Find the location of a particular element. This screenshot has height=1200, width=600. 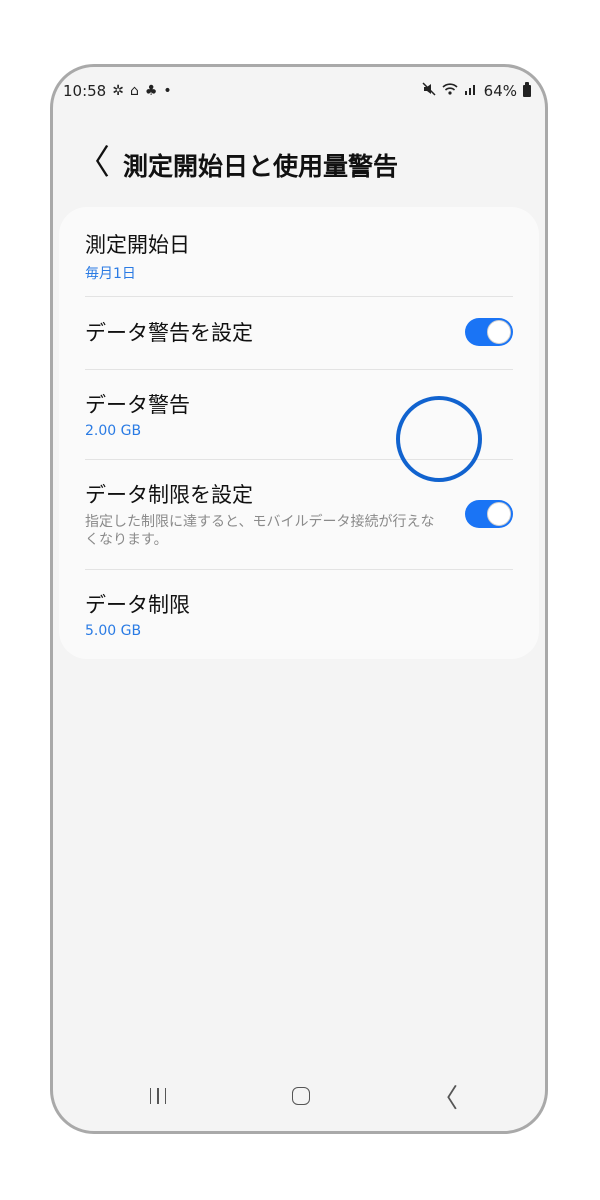

data-limit-switch is located at coordinates (489, 514).